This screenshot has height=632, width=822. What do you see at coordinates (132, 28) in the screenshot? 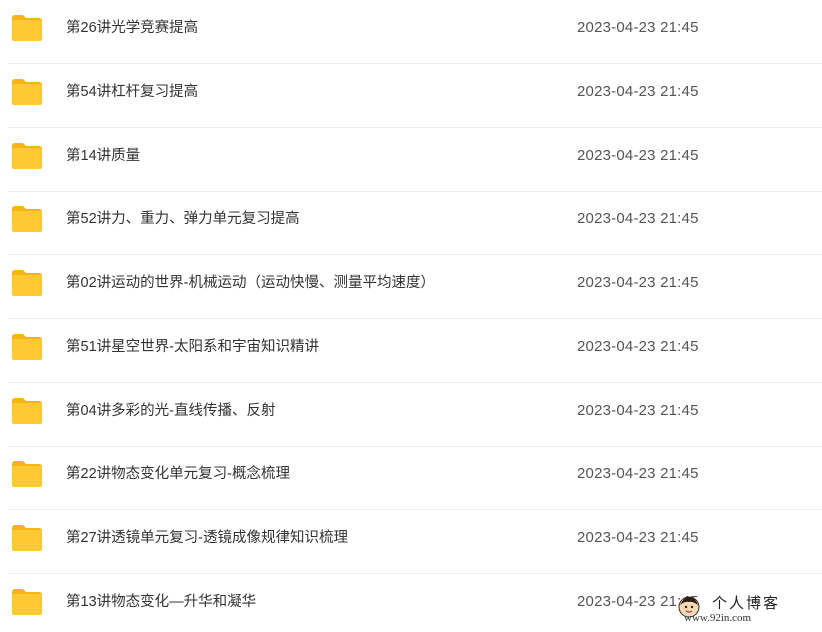
I see `file-name: 第26讲光学竞赛提高` at bounding box center [132, 28].